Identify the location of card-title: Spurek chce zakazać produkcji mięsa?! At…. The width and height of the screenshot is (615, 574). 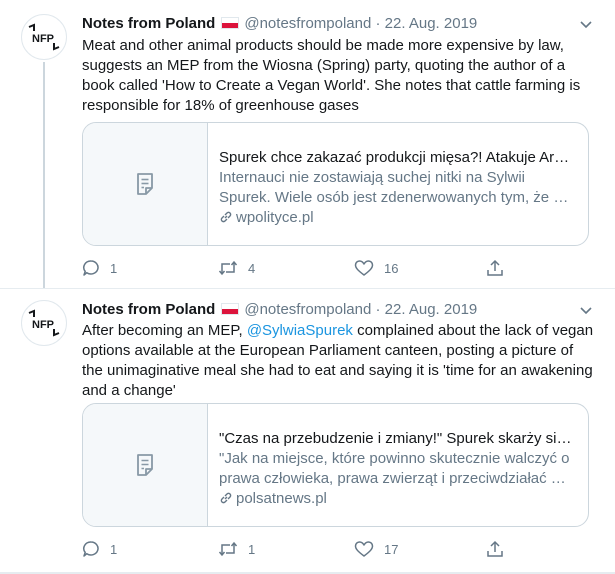
(394, 157).